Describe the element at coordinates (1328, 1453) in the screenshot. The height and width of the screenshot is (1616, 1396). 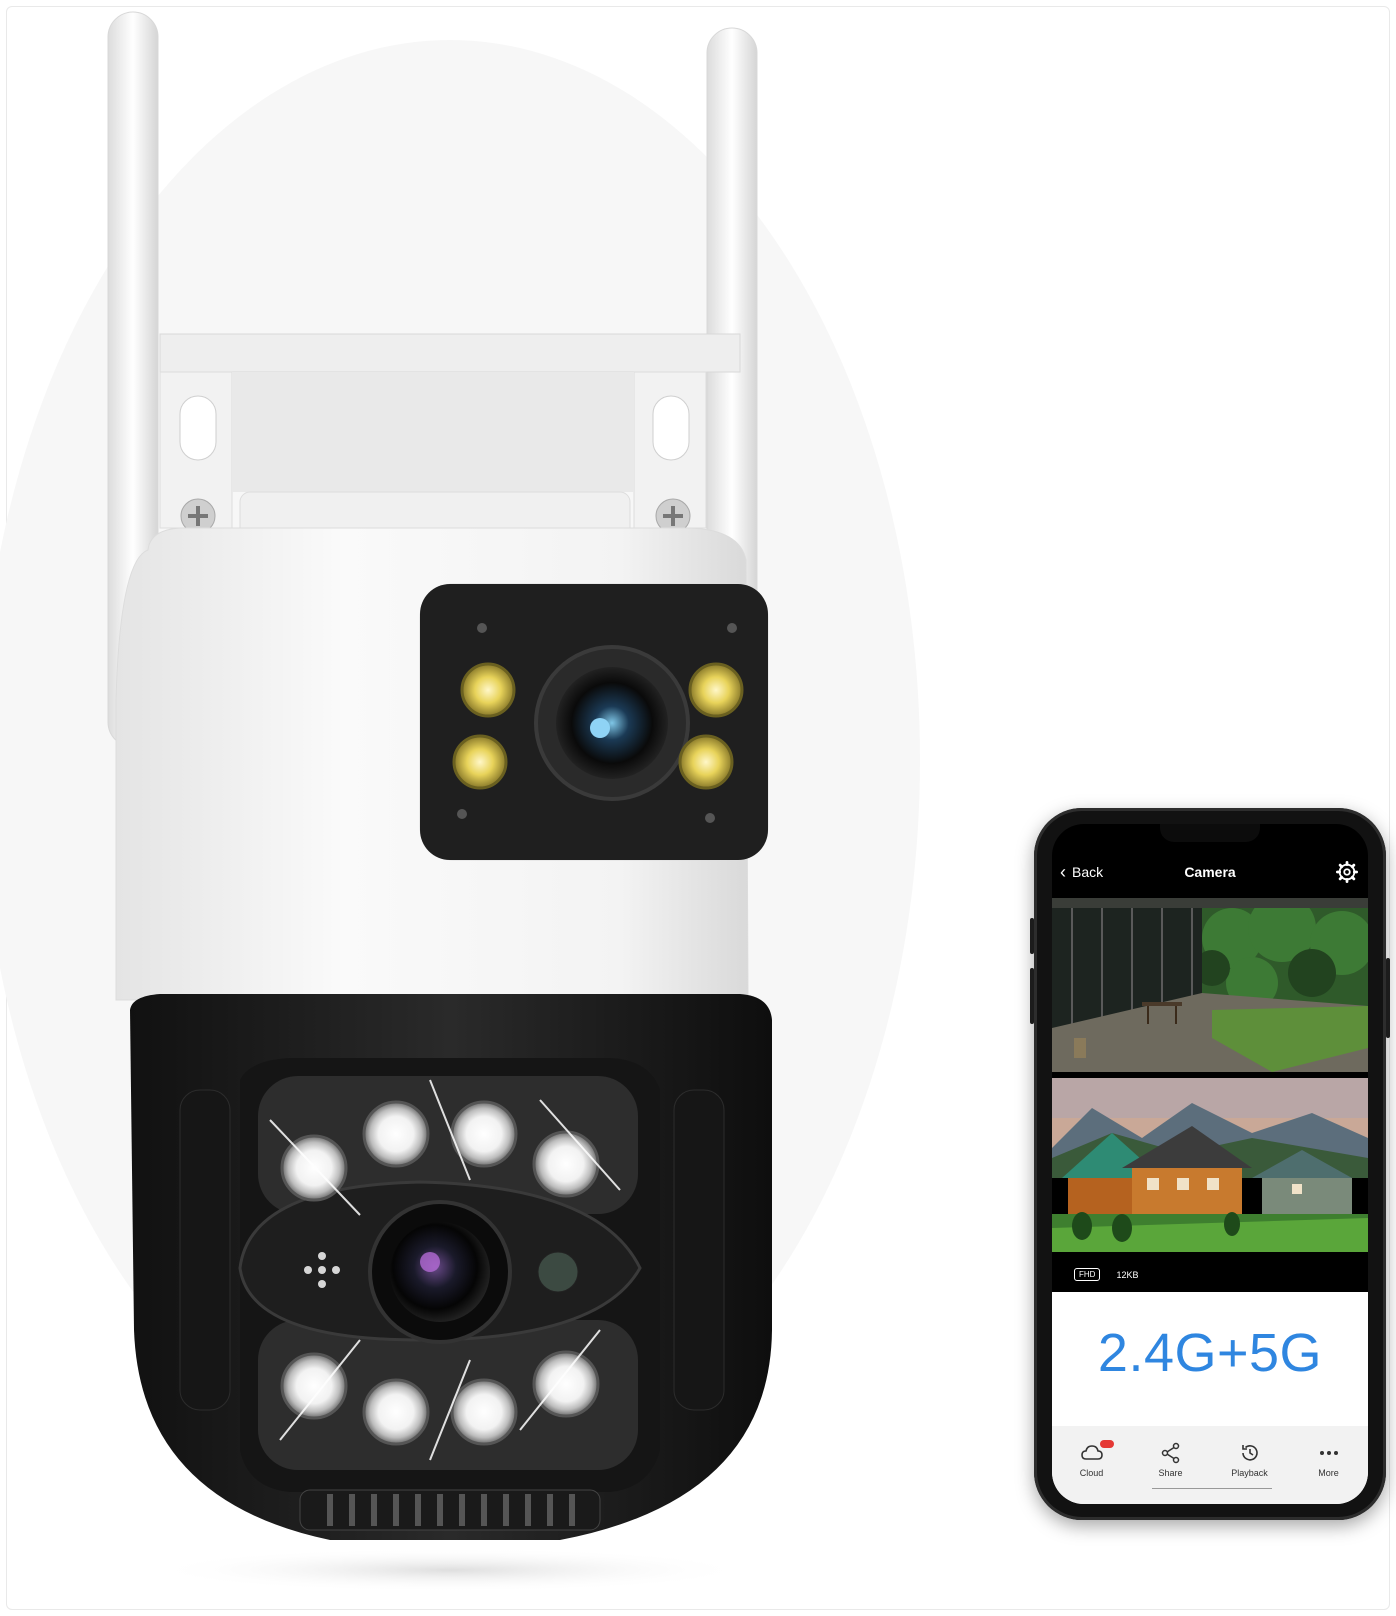
I see `more-icon` at that location.